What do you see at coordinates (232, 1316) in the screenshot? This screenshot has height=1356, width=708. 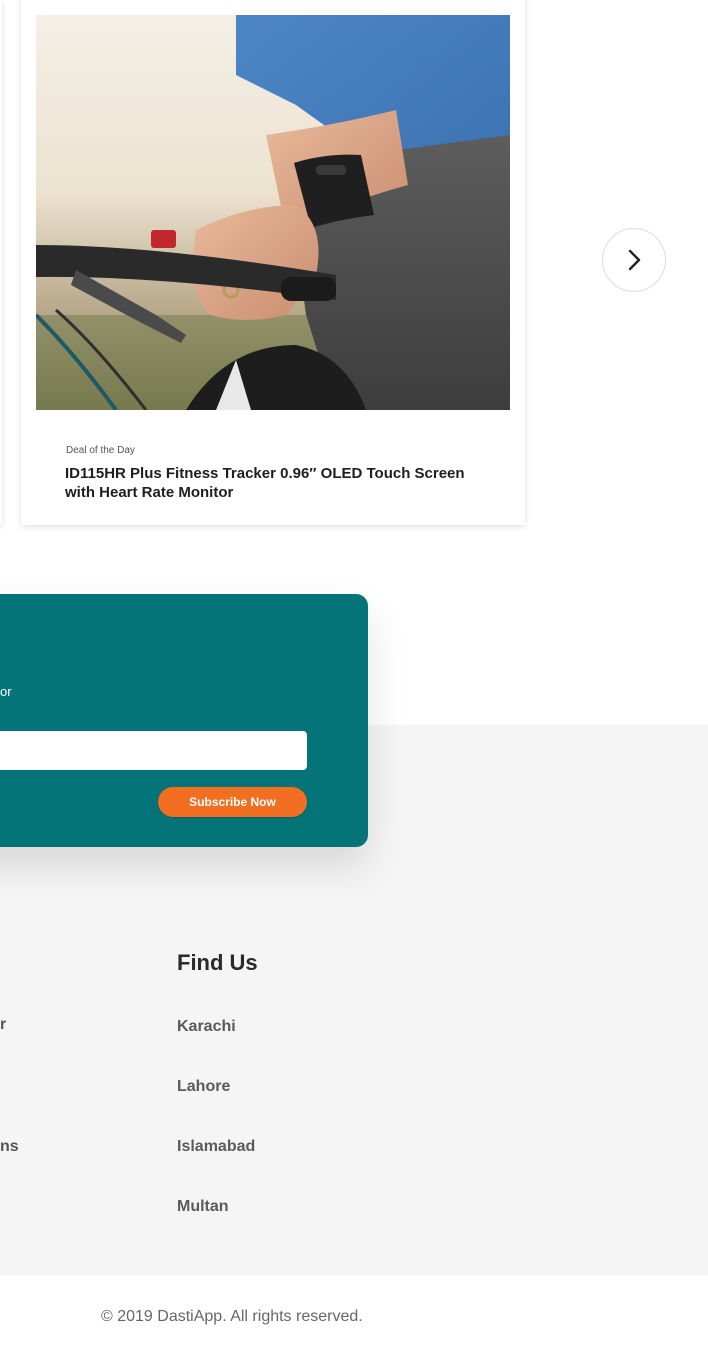 I see `copyright-text: © 2019 DastiApp. All rights reserved.` at bounding box center [232, 1316].